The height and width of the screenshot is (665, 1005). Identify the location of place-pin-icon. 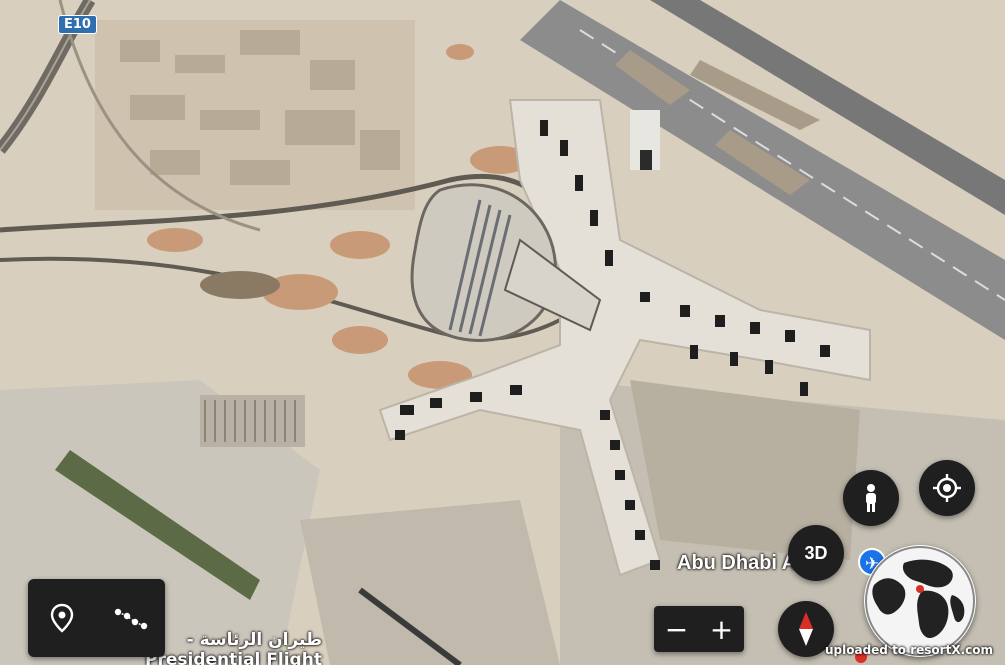
(62, 618).